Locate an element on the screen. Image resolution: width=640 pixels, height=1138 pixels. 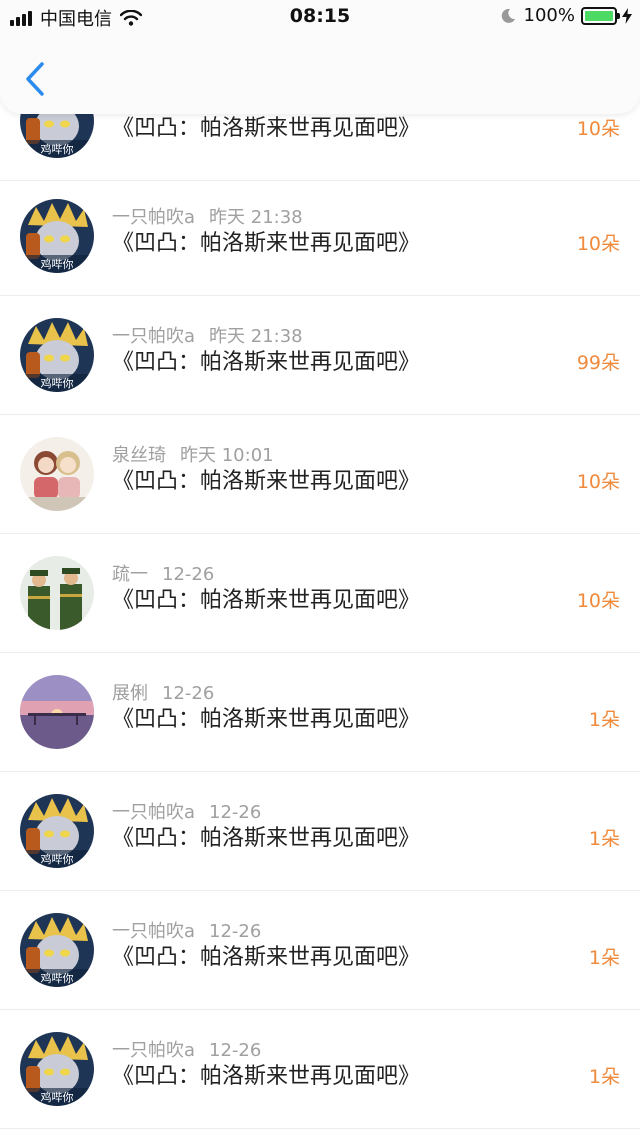
divider is located at coordinates (320, 1128).